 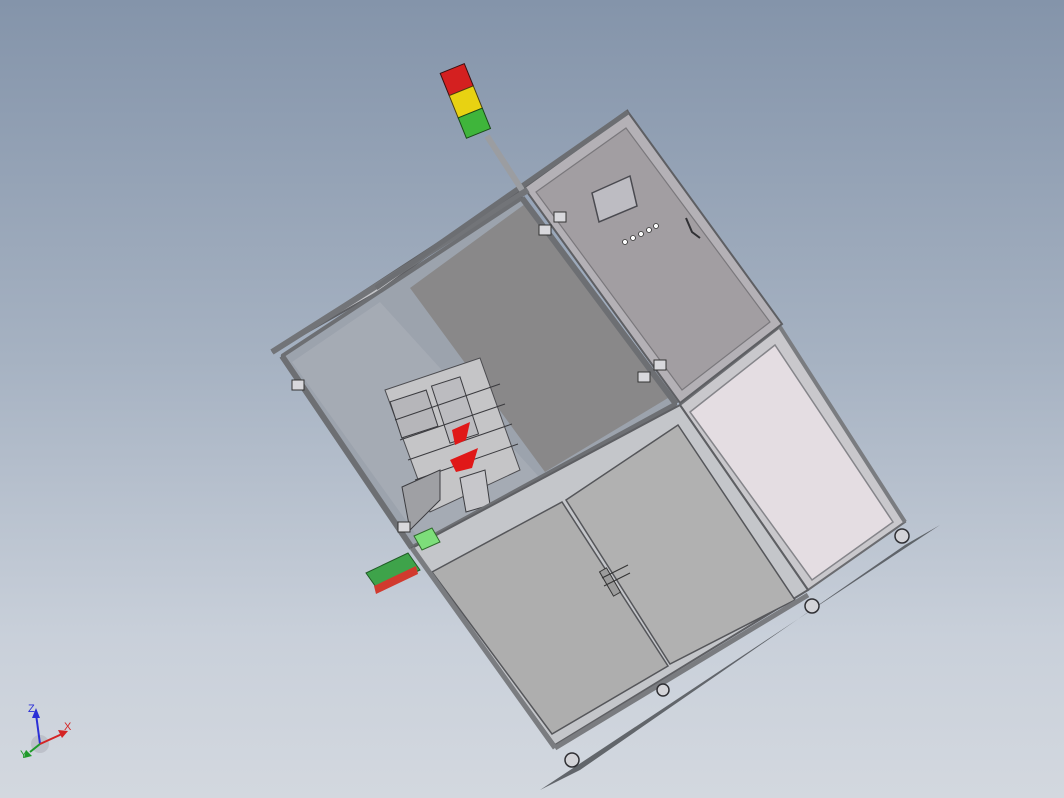 I want to click on axis-triad: Z X Y, so click(x=50, y=735).